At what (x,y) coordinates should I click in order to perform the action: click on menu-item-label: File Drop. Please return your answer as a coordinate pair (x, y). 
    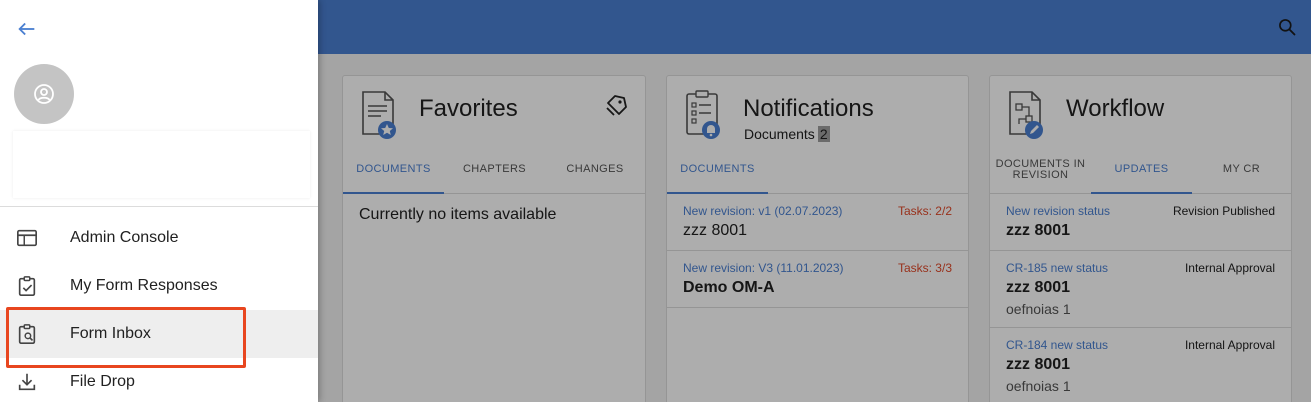
    Looking at the image, I should click on (102, 381).